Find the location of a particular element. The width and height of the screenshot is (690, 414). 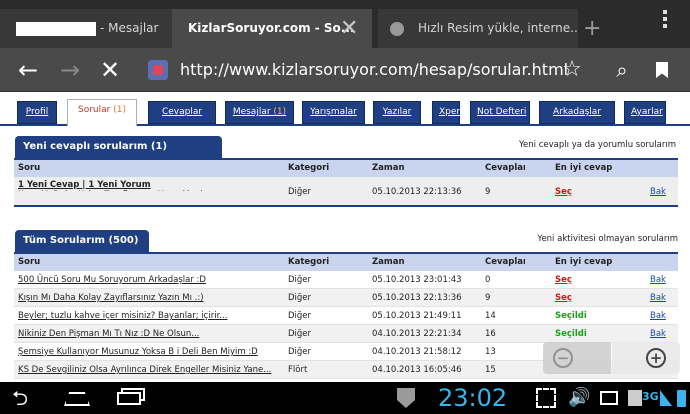

zoom-in-icon: + is located at coordinates (656, 358).